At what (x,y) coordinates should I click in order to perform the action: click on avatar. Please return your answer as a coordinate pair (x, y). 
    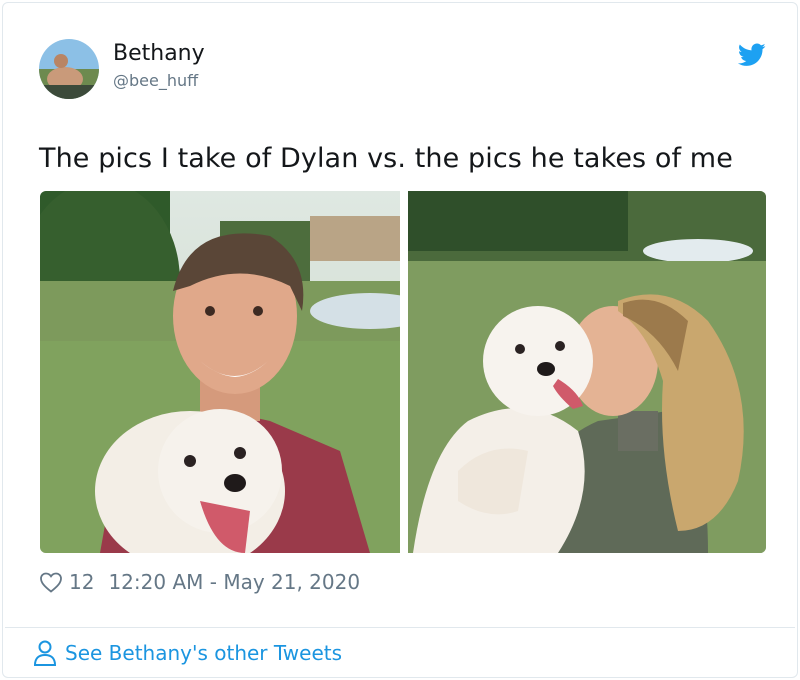
    Looking at the image, I should click on (69, 69).